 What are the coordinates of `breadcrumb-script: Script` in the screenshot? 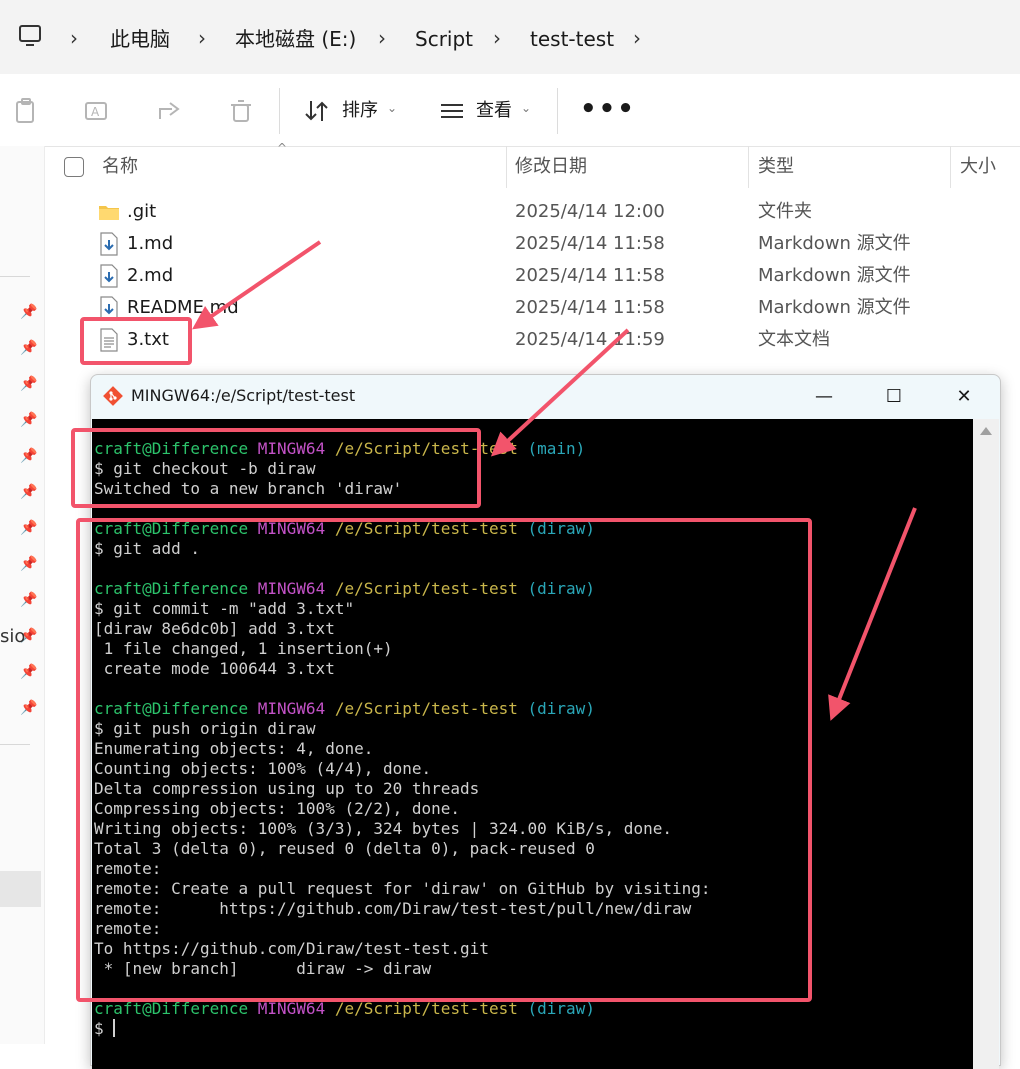 It's located at (444, 39).